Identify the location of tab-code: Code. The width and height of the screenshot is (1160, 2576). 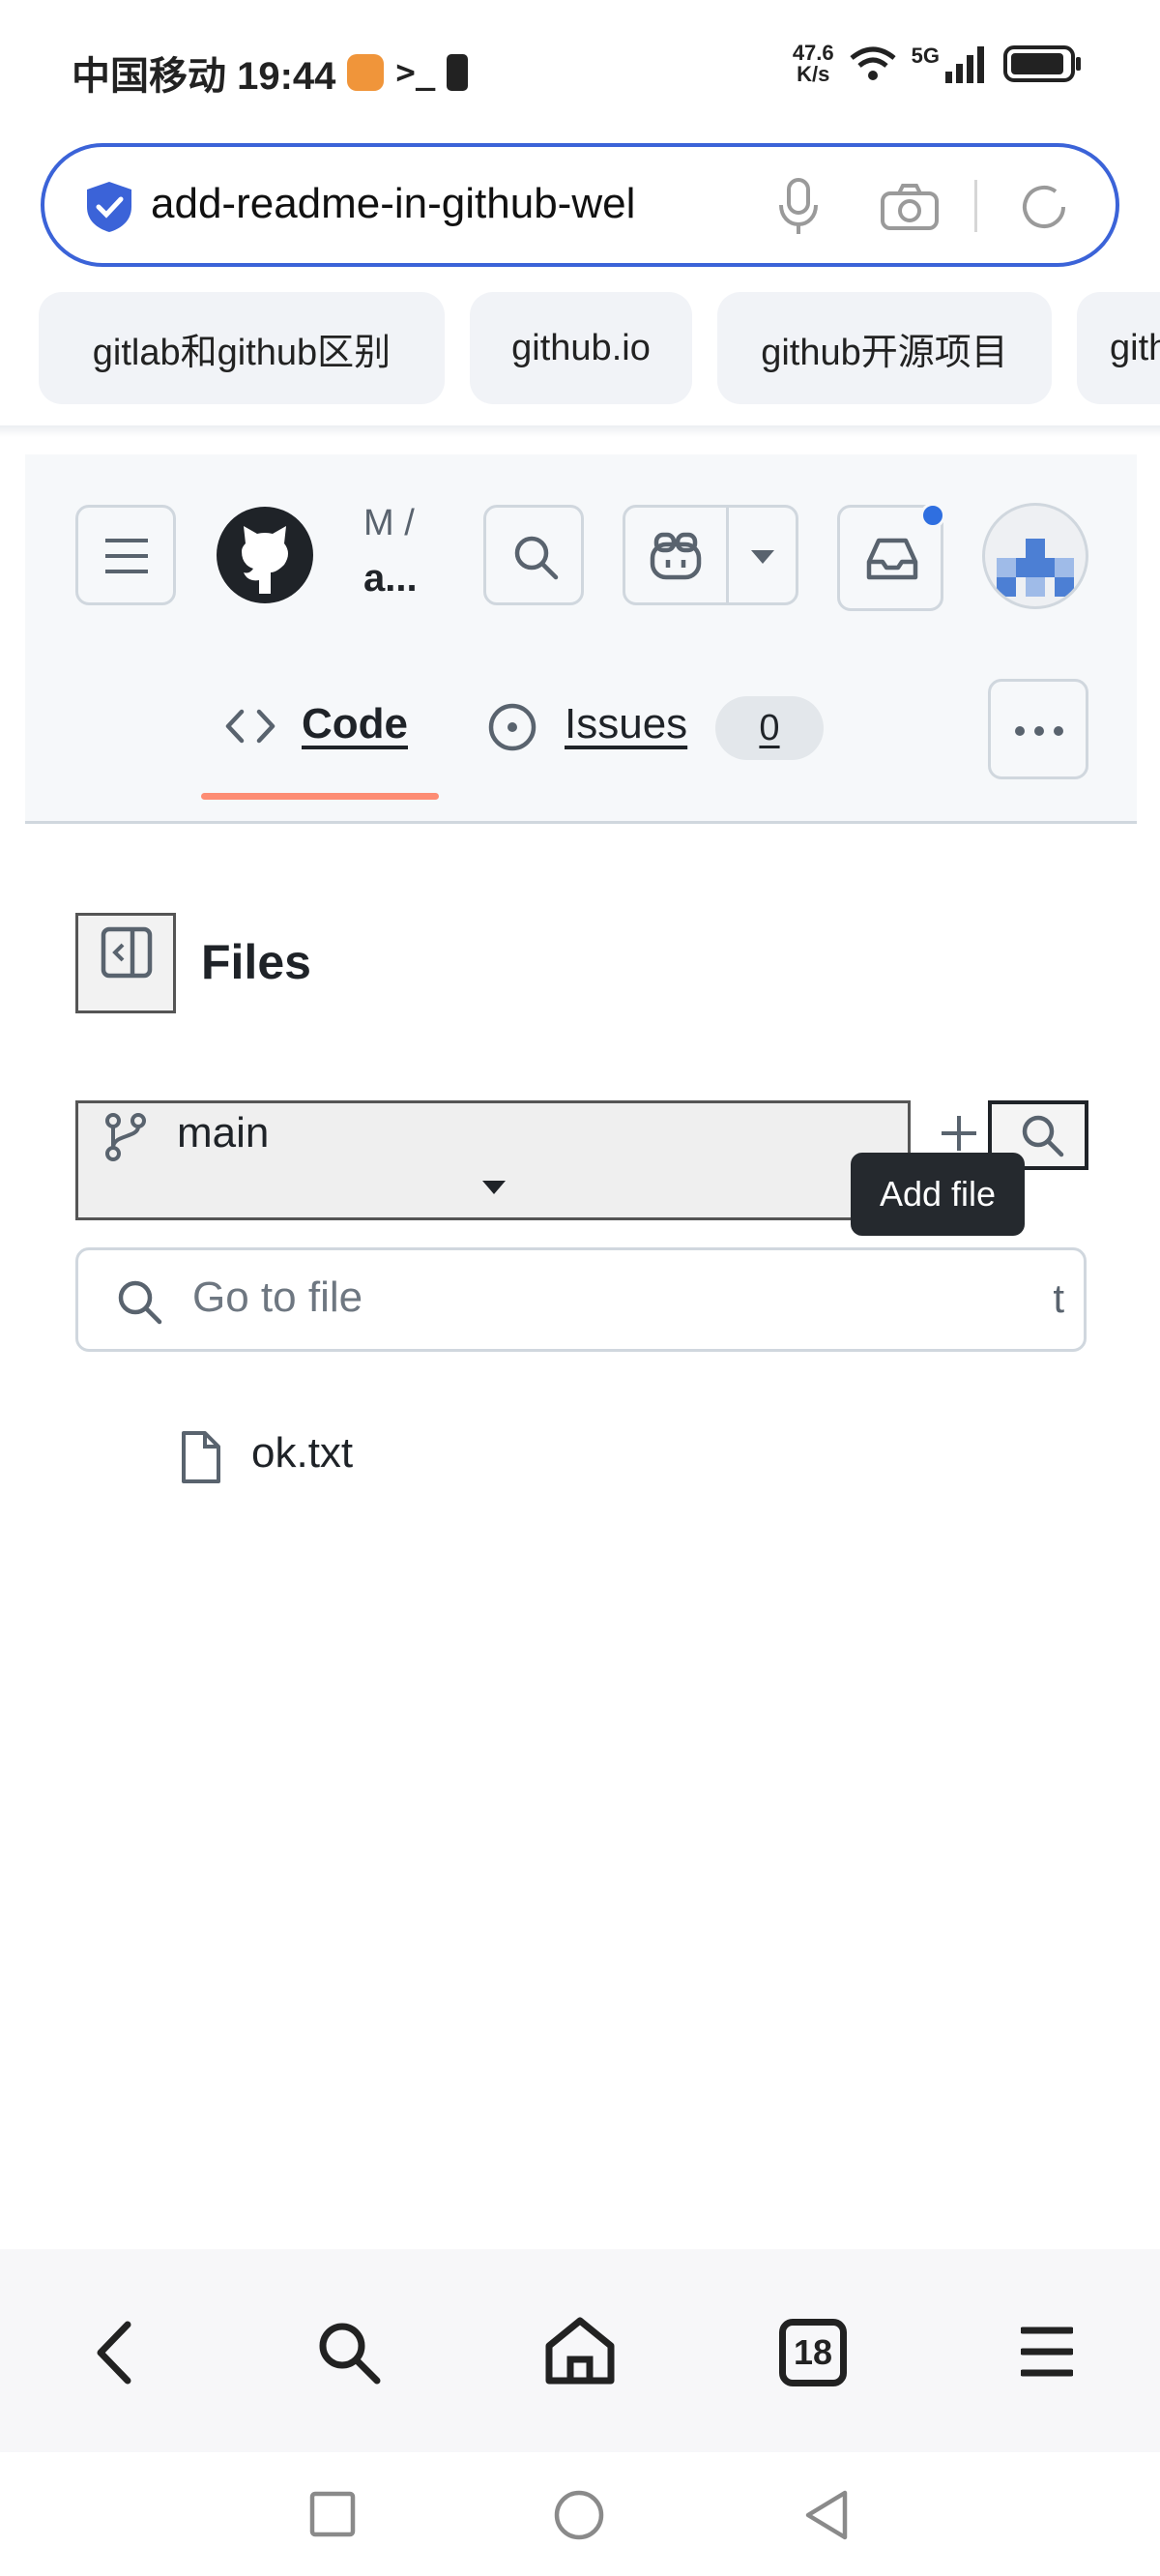
(355, 724).